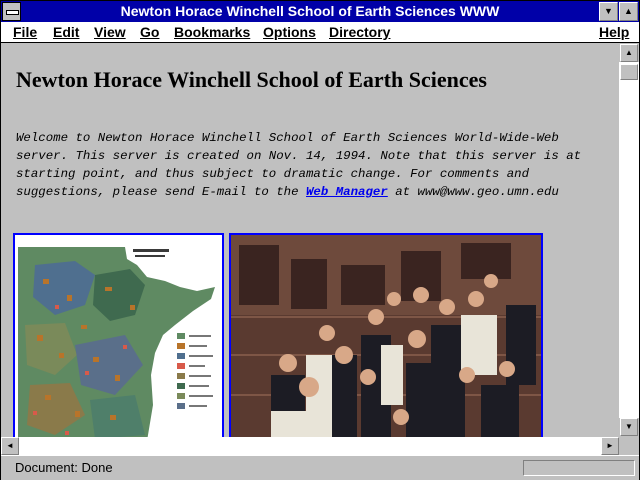  Describe the element at coordinates (212, 32) in the screenshot. I see `menu-bookmarks: Bookmarks` at that location.